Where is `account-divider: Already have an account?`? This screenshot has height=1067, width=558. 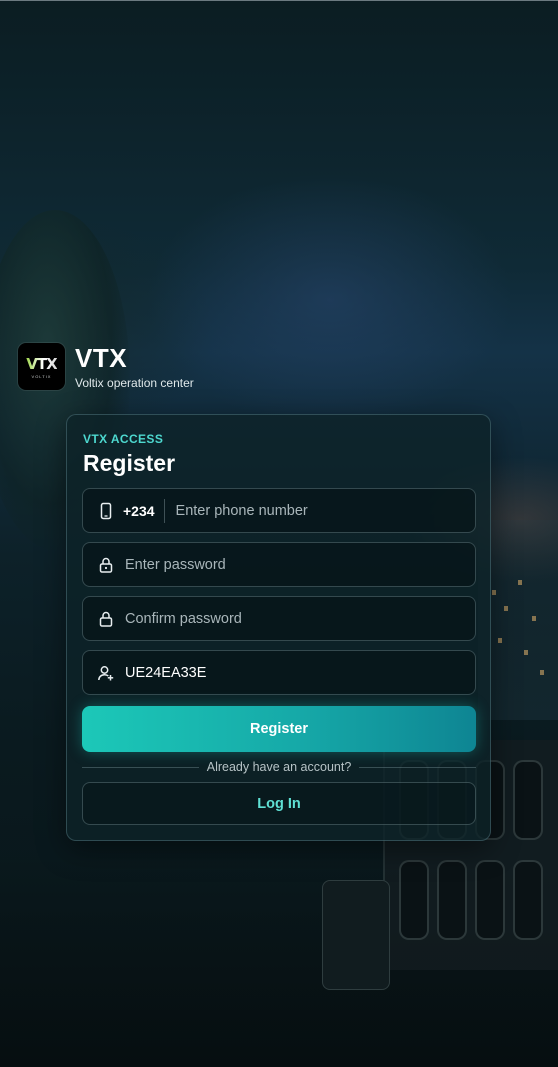 account-divider: Already have an account? is located at coordinates (279, 767).